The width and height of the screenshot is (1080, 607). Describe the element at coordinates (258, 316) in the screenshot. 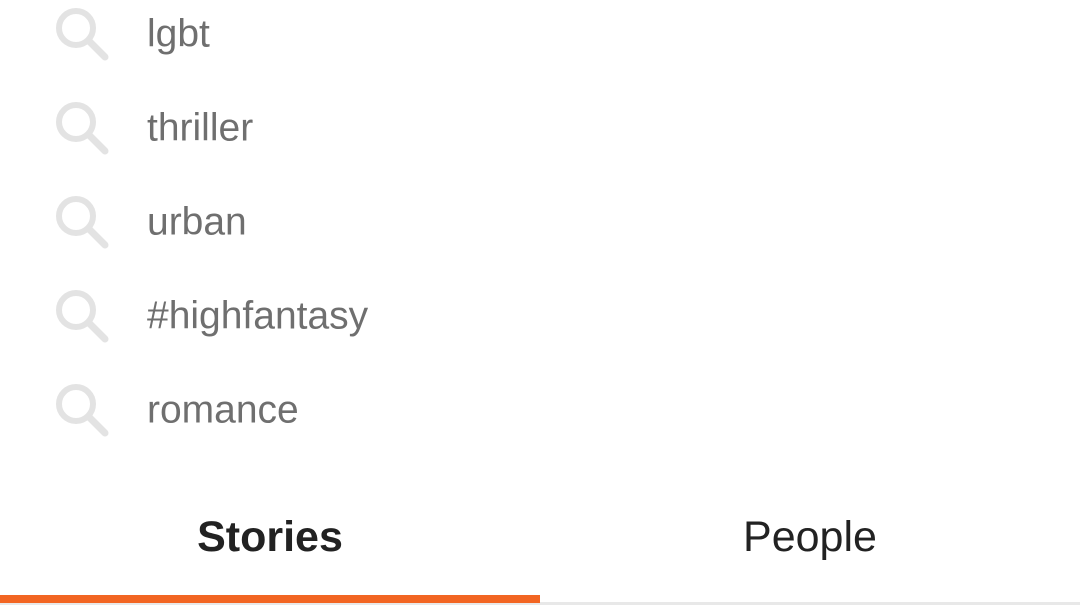

I see `suggestion-label: #highfantasy` at that location.